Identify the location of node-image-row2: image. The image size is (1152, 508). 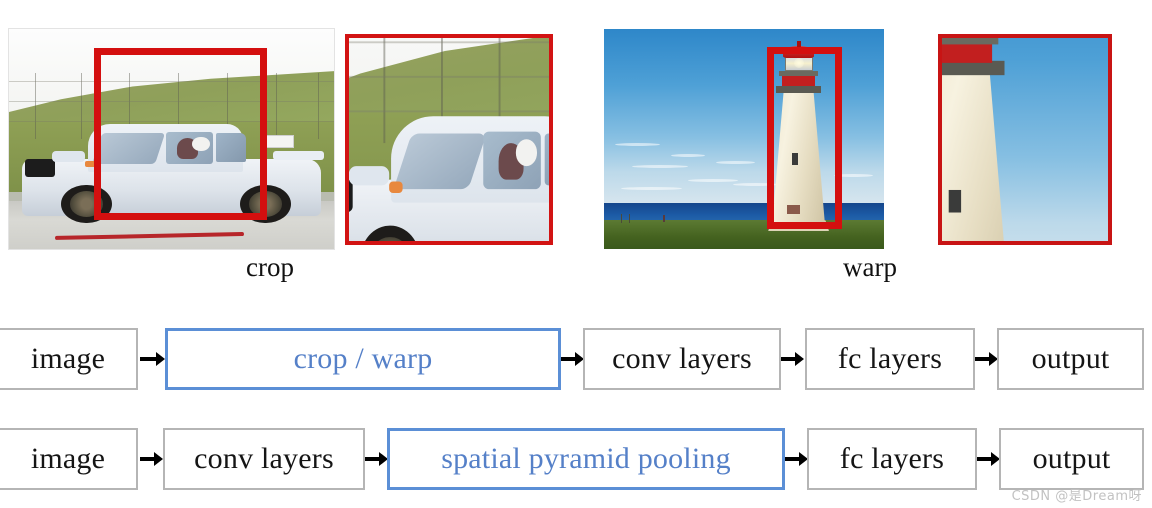
(69, 459).